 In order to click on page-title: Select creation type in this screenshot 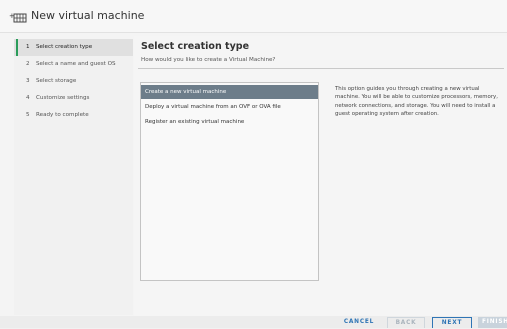, I will do `click(195, 46)`.